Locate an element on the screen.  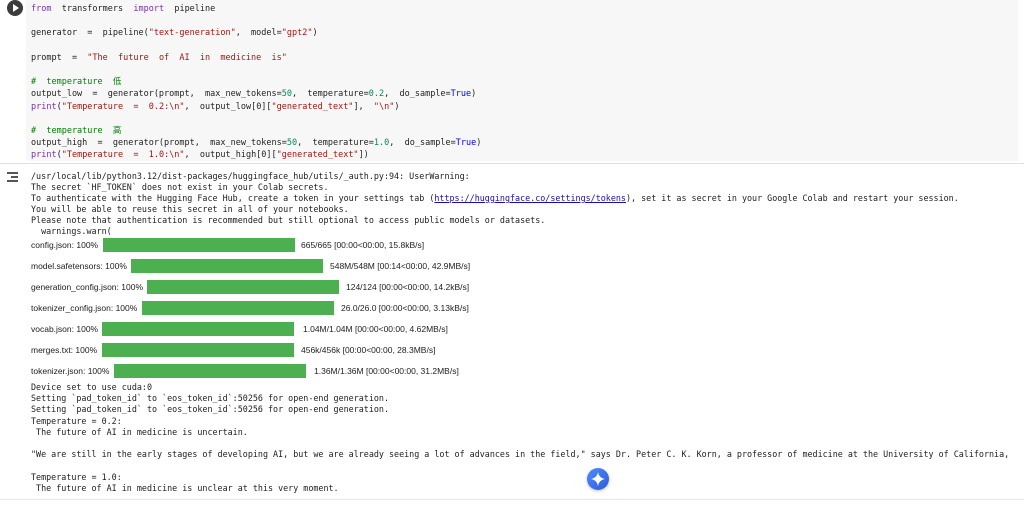
code-token: pipeline is located at coordinates (190, 9).